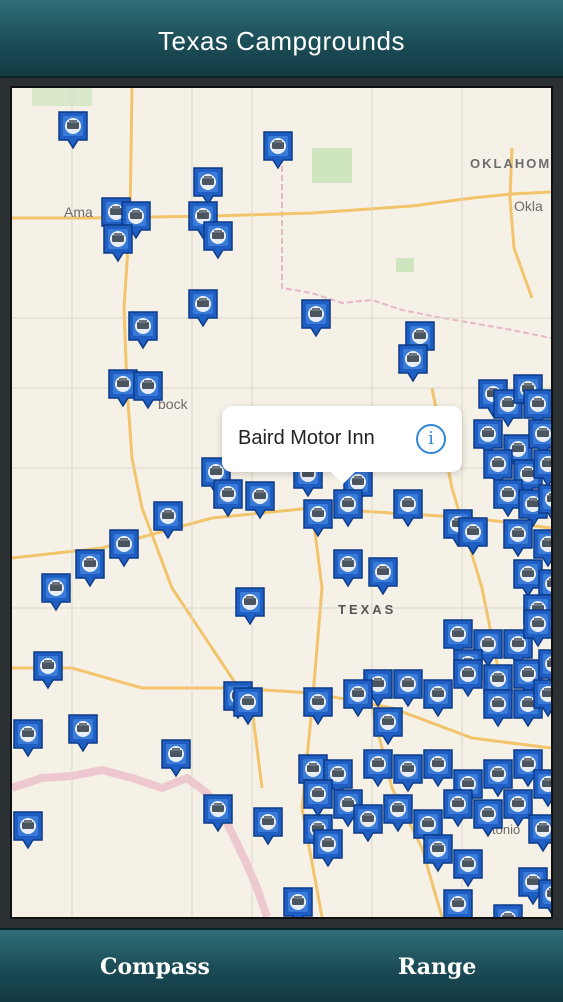  Describe the element at coordinates (78, 212) in the screenshot. I see `map-label-amarillo: Ama` at that location.